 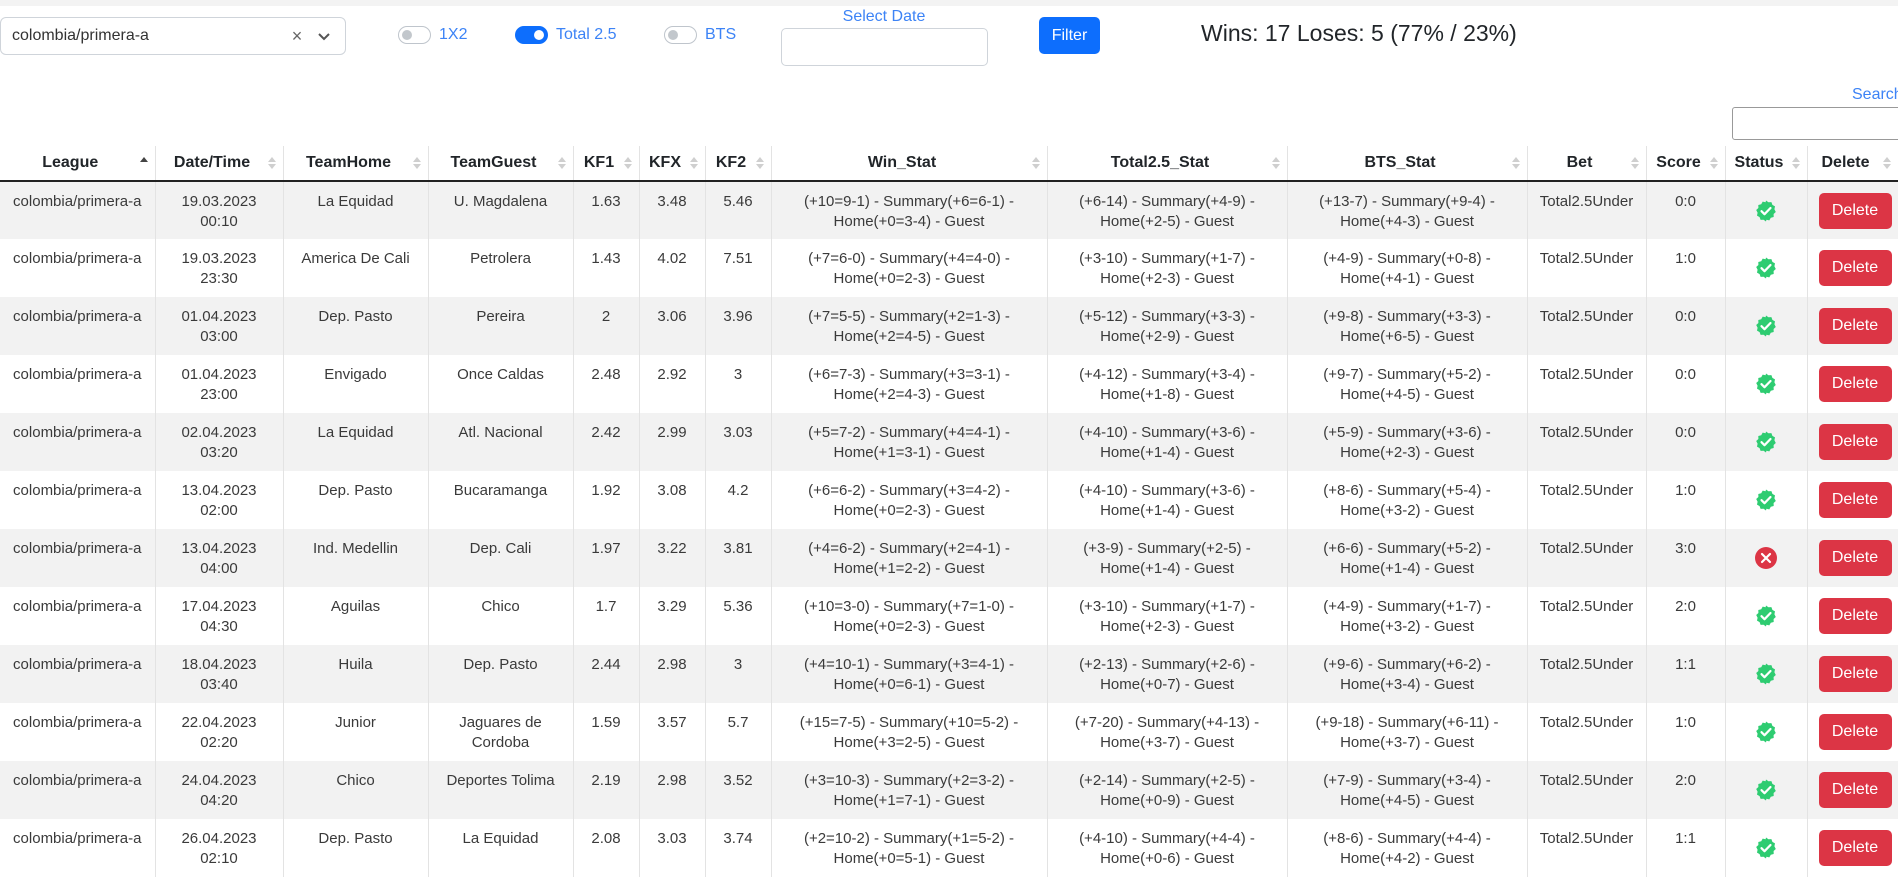 I want to click on cell-bts-stat-text: (+8-6) - Summary(+4-4) -, so click(x=1407, y=838).